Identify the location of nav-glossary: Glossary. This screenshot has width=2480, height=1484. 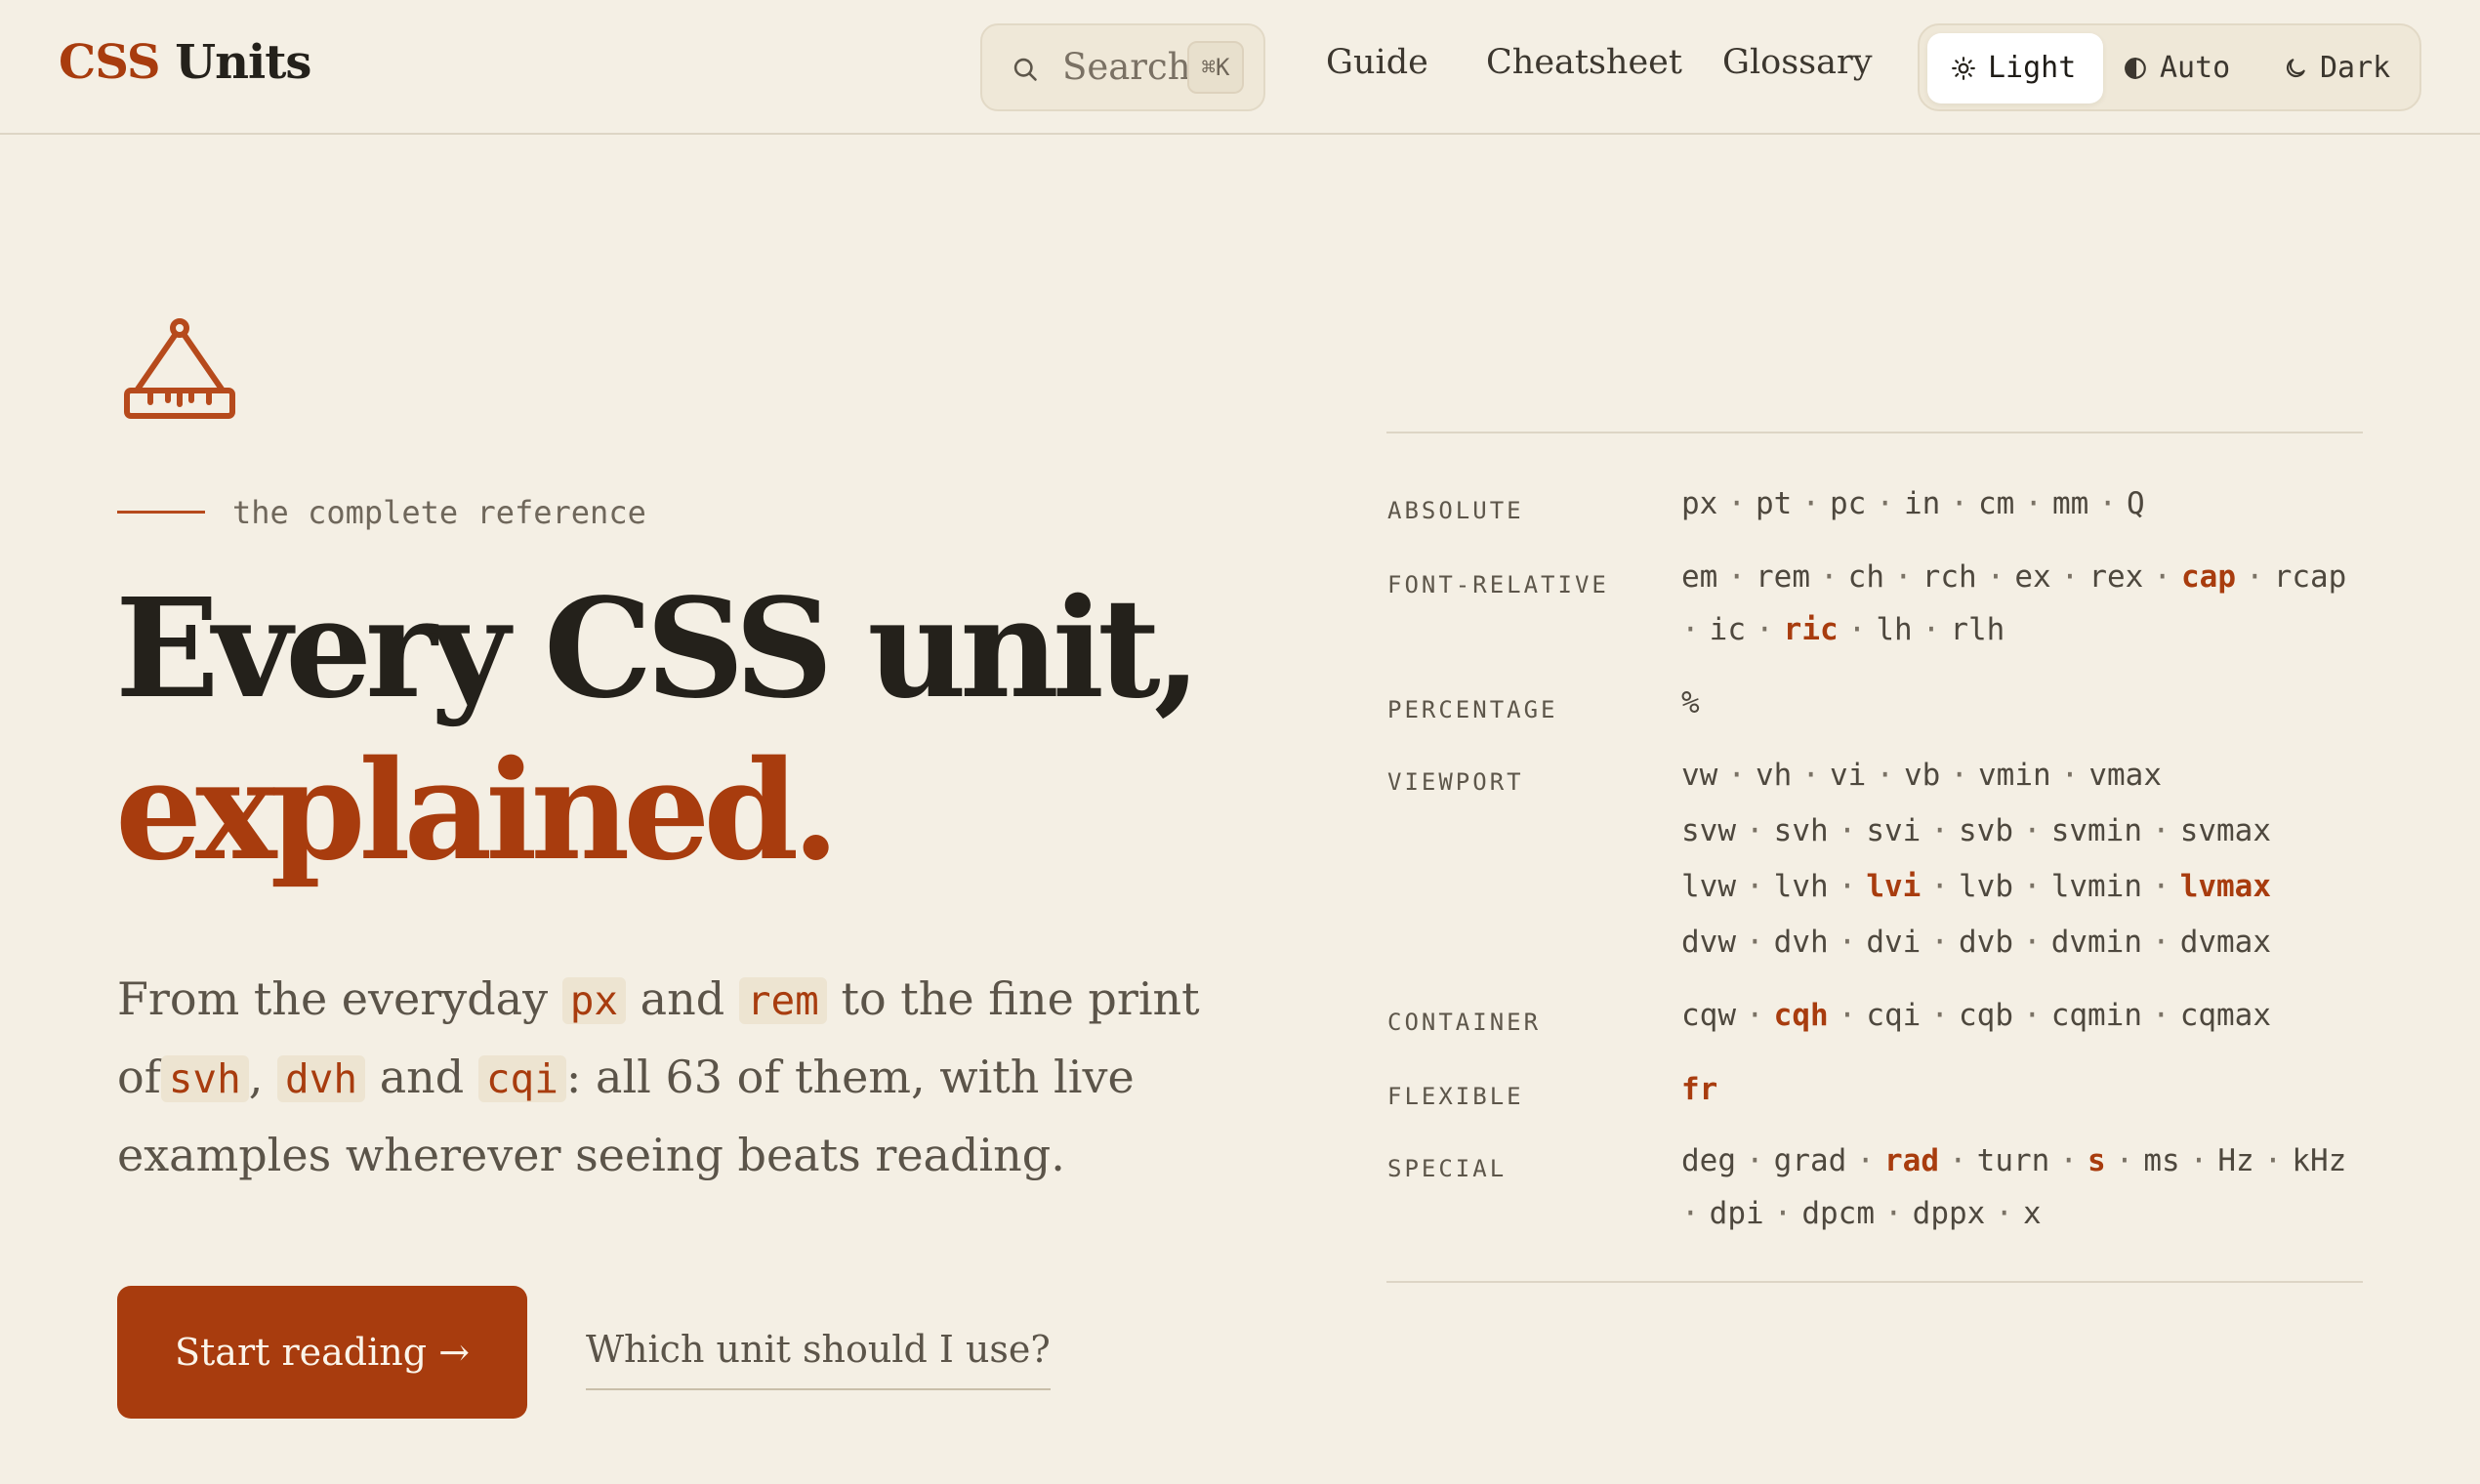
(1797, 63).